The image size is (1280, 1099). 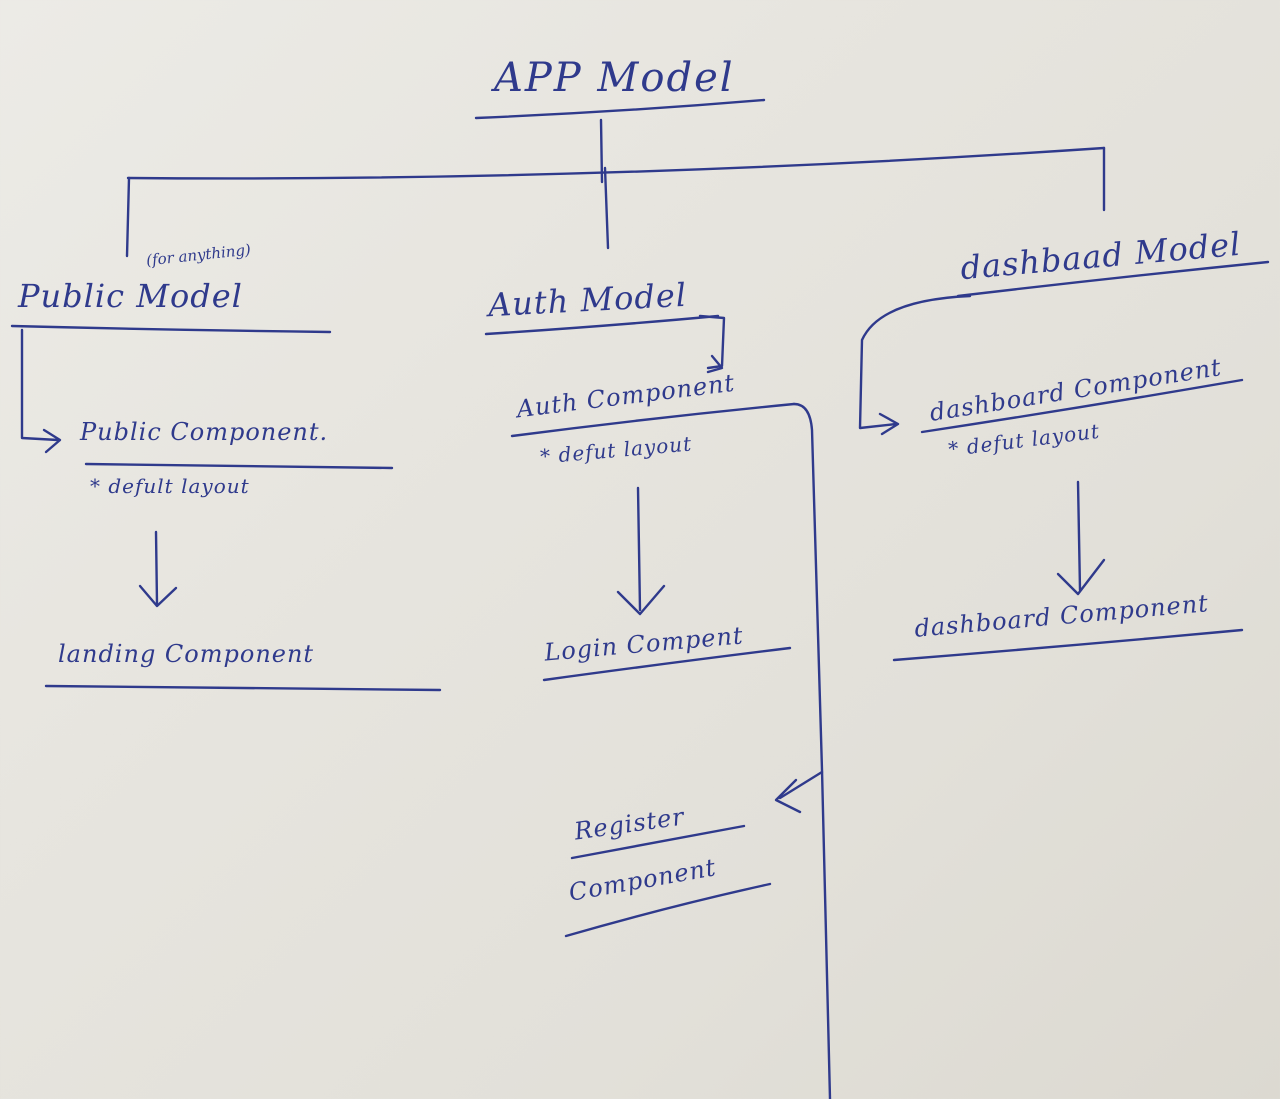 I want to click on public-model-label: Public Model, so click(x=130, y=296).